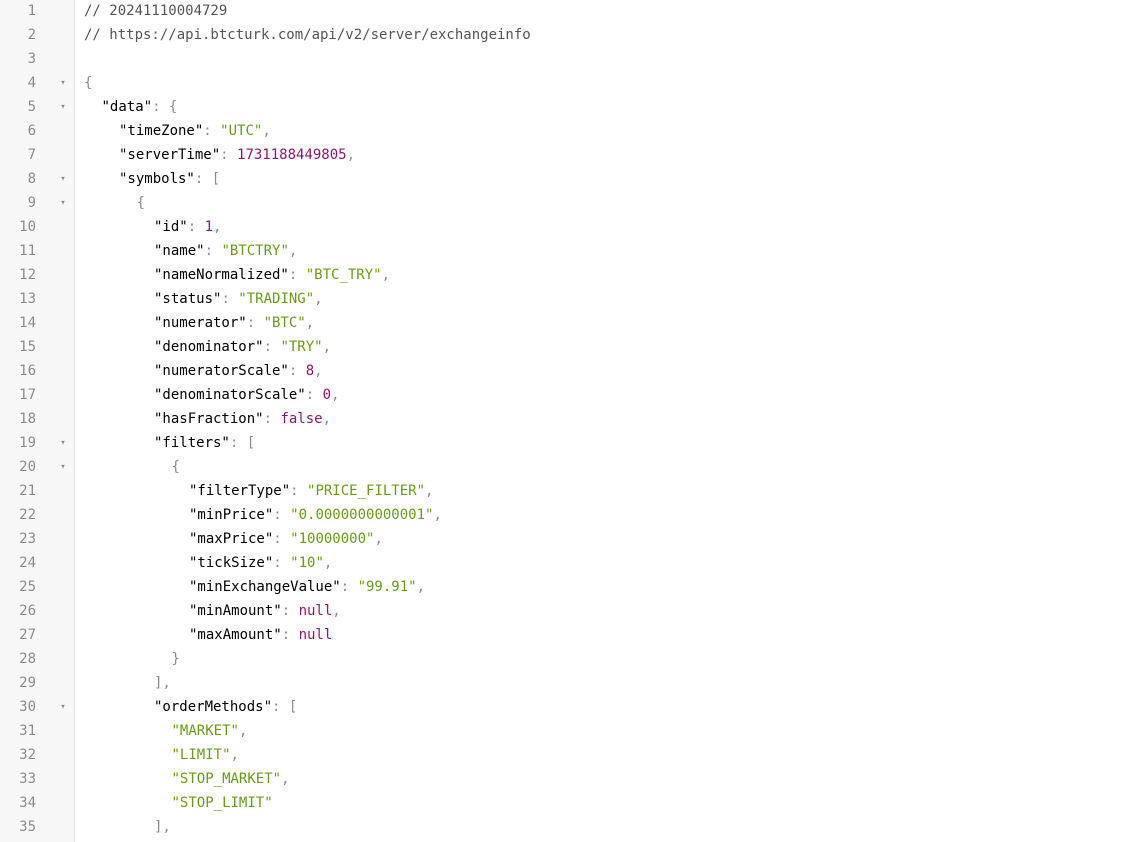  Describe the element at coordinates (265, 611) in the screenshot. I see `code-text: "minAmount": null,` at that location.